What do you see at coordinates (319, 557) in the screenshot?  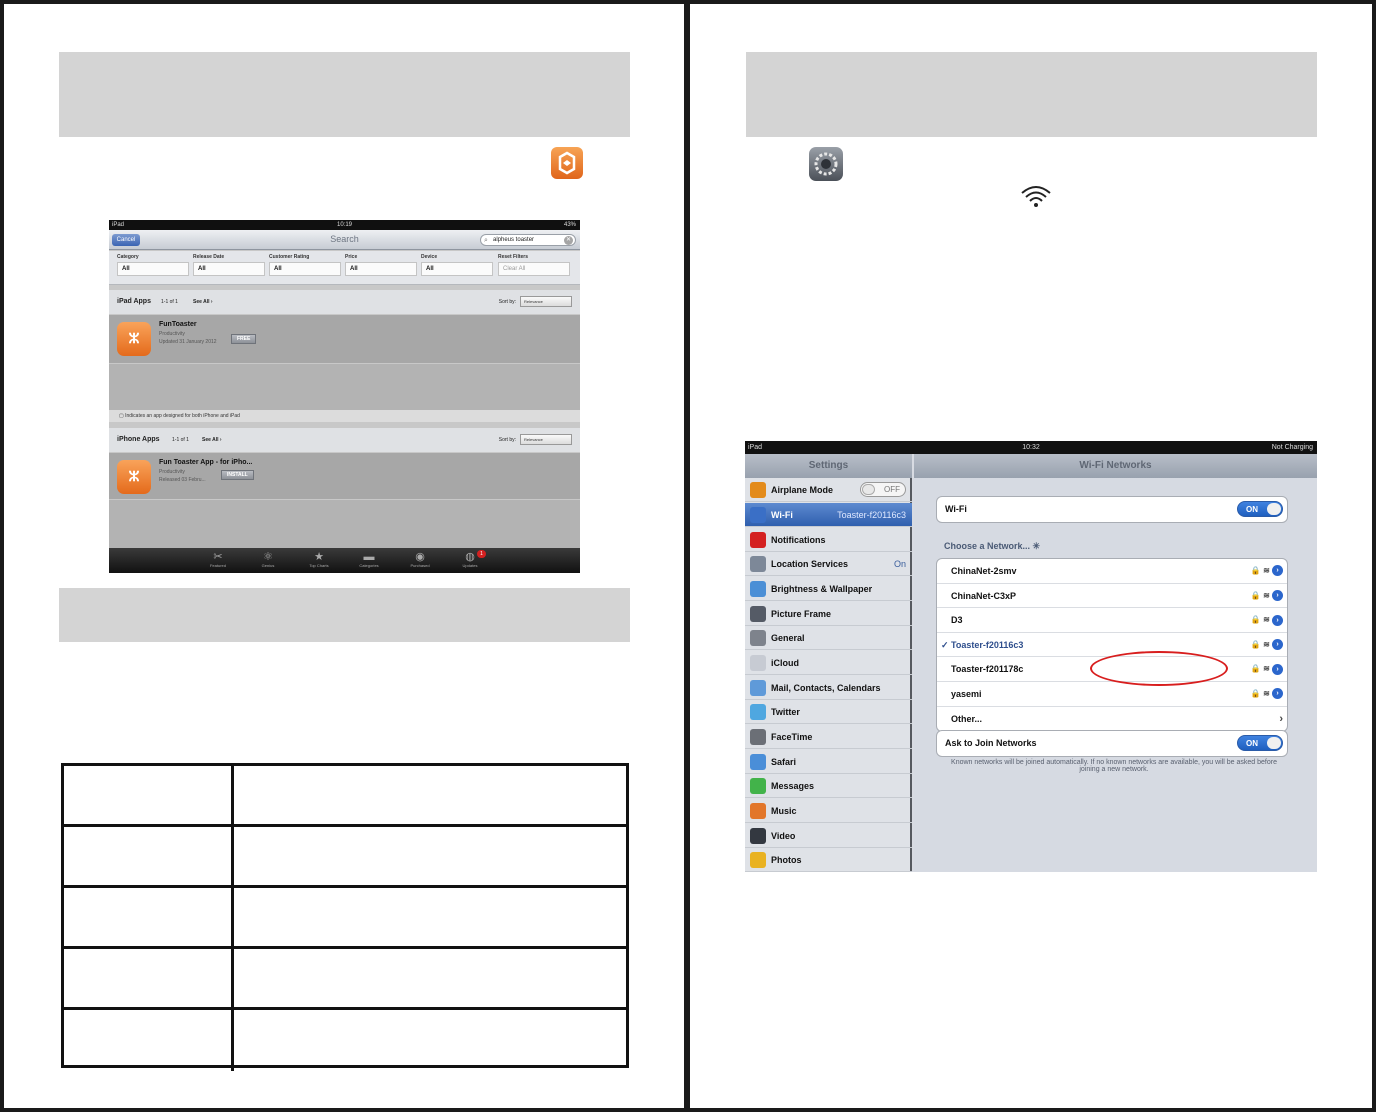 I see `star-icon: ★` at bounding box center [319, 557].